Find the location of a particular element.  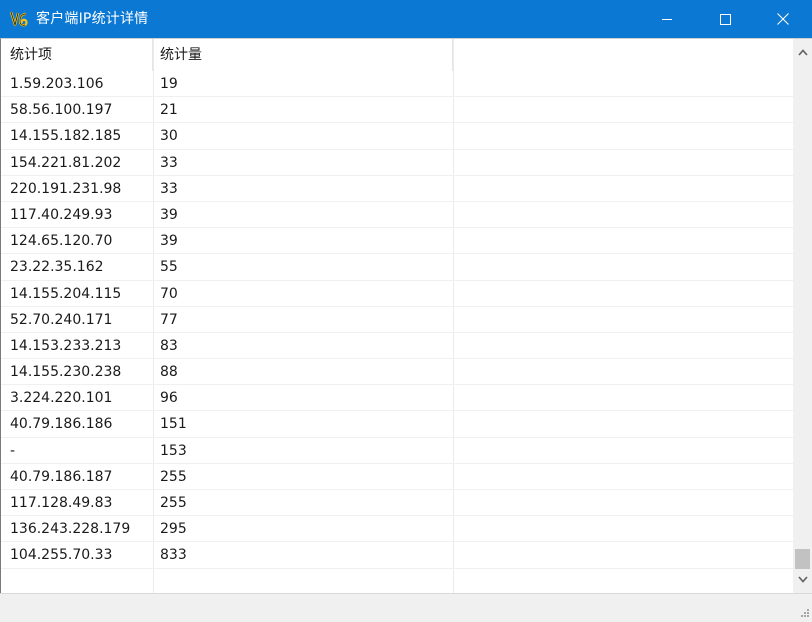

cell-ip-address: 58.56.100.197 is located at coordinates (61, 110).